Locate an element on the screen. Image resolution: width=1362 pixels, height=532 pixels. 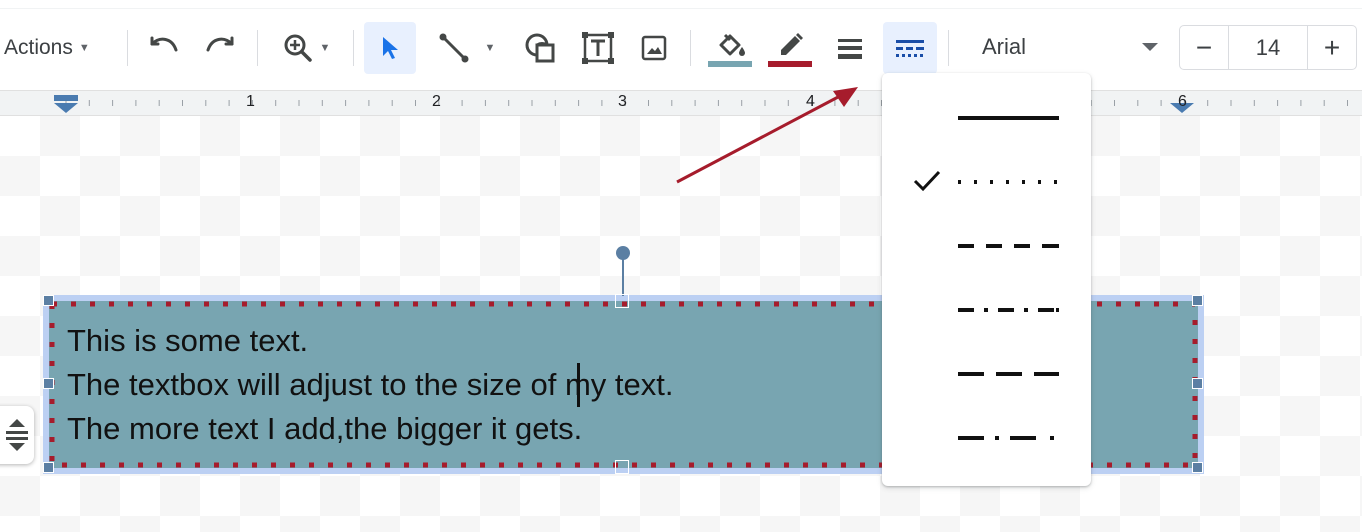
text-line: The more text I add,the bigger it gets. is located at coordinates (325, 428).